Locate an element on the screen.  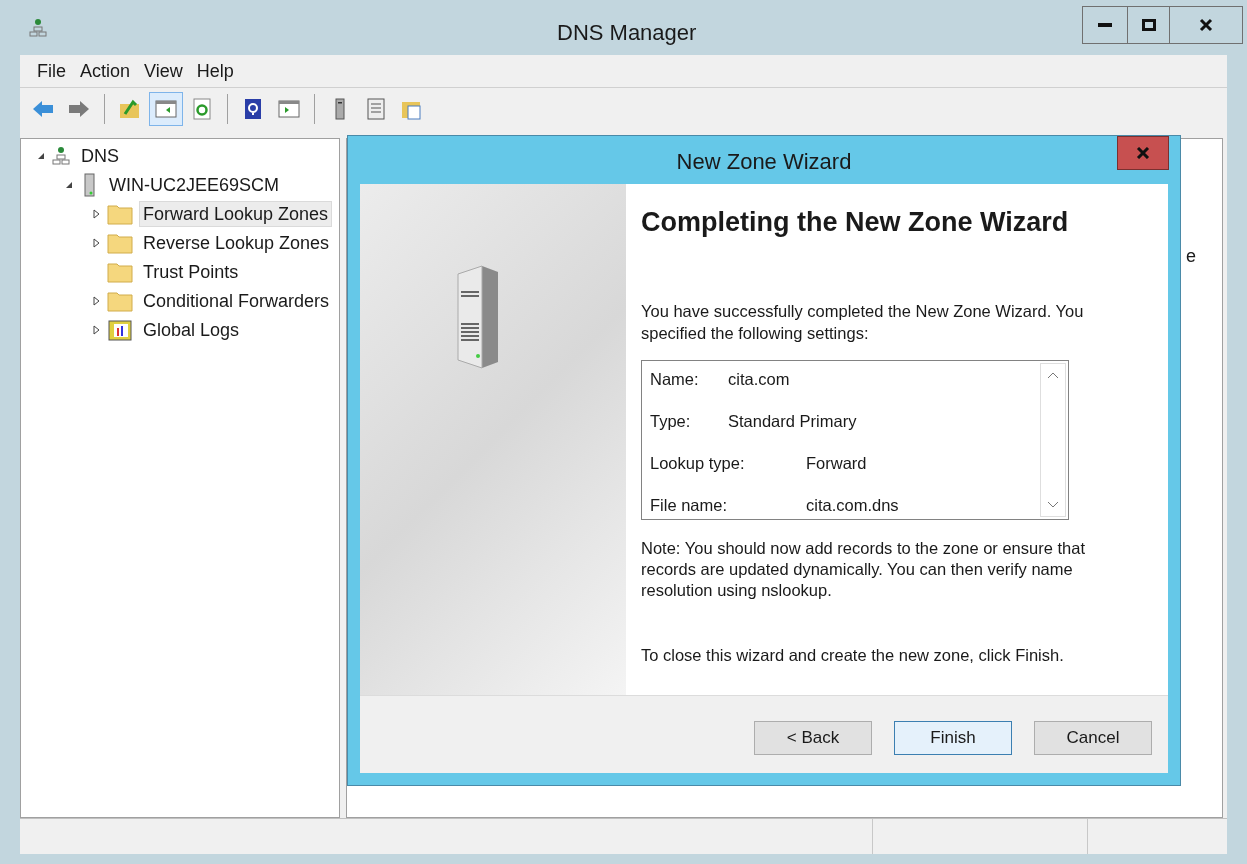
intro-text: You have successfully completed the New Zone Wizard. You specified the following settings: is located at coordinates (863, 322).